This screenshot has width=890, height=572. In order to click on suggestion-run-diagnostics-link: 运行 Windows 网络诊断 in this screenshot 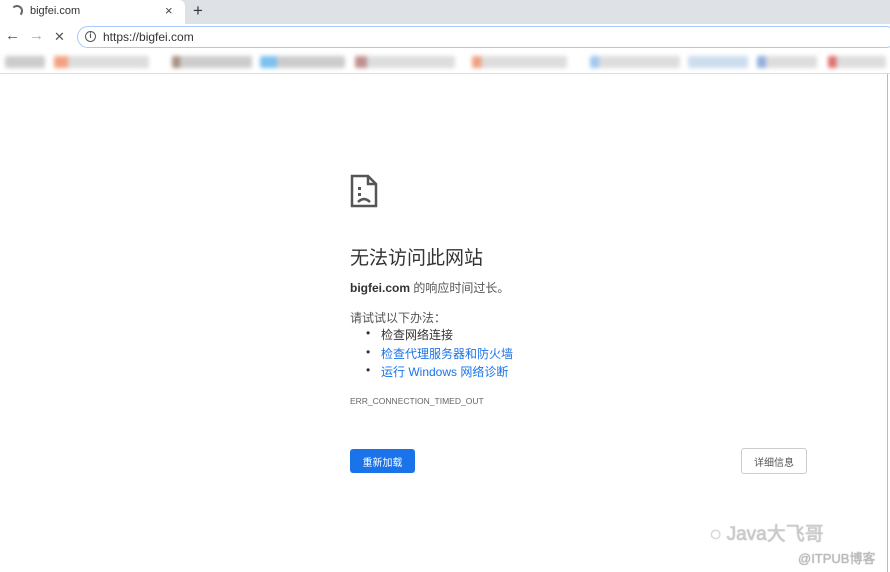, I will do `click(439, 372)`.